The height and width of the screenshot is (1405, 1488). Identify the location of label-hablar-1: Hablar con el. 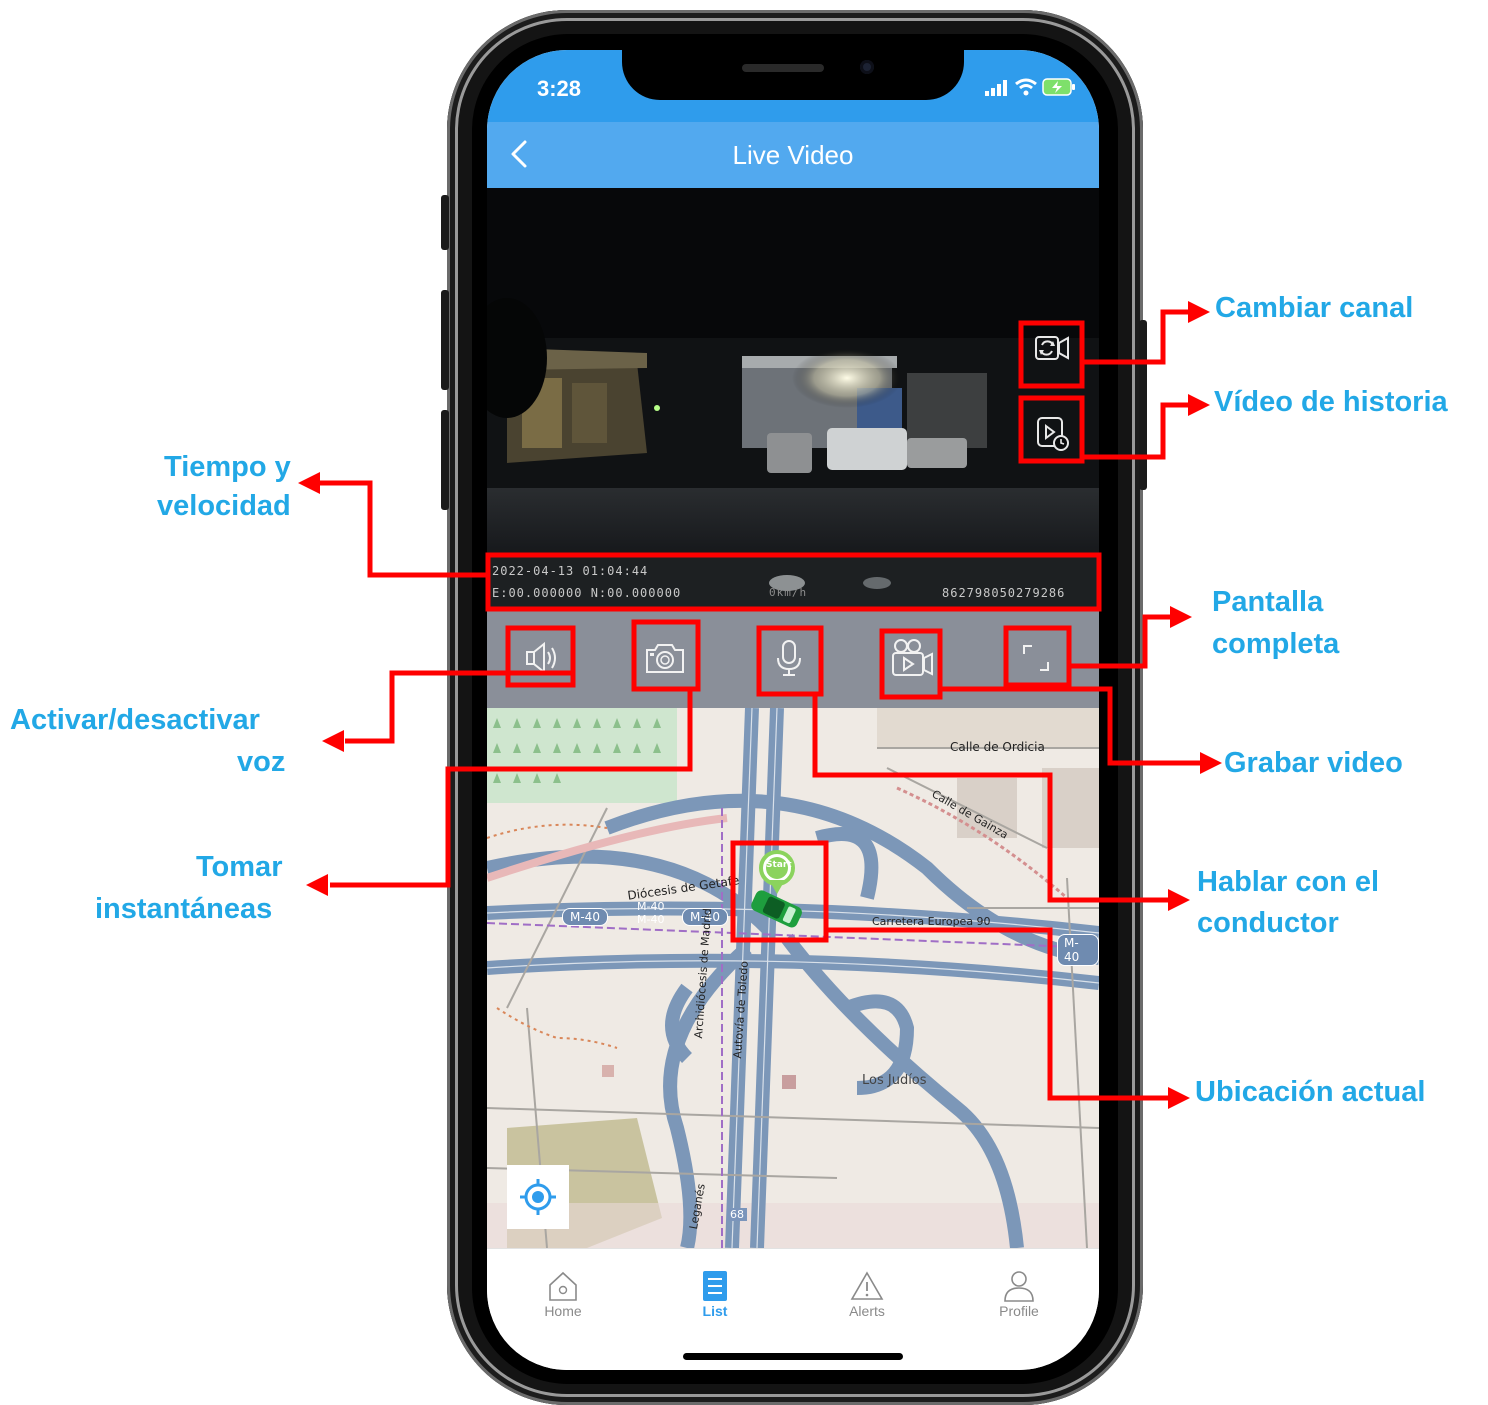
(1288, 882).